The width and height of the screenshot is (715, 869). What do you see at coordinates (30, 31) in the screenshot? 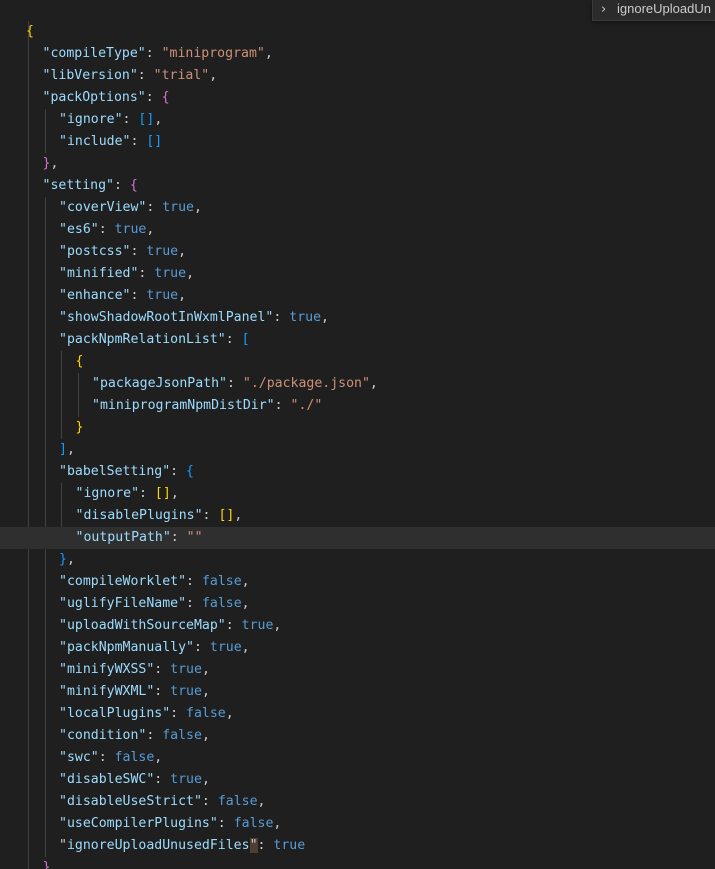
I see `code-token: {` at bounding box center [30, 31].